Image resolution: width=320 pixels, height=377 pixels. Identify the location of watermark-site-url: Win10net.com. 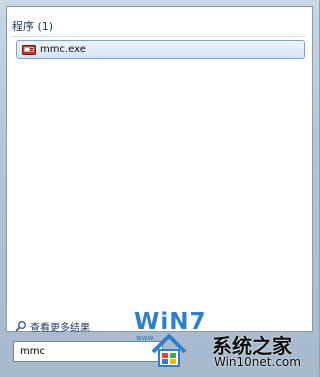
(257, 362).